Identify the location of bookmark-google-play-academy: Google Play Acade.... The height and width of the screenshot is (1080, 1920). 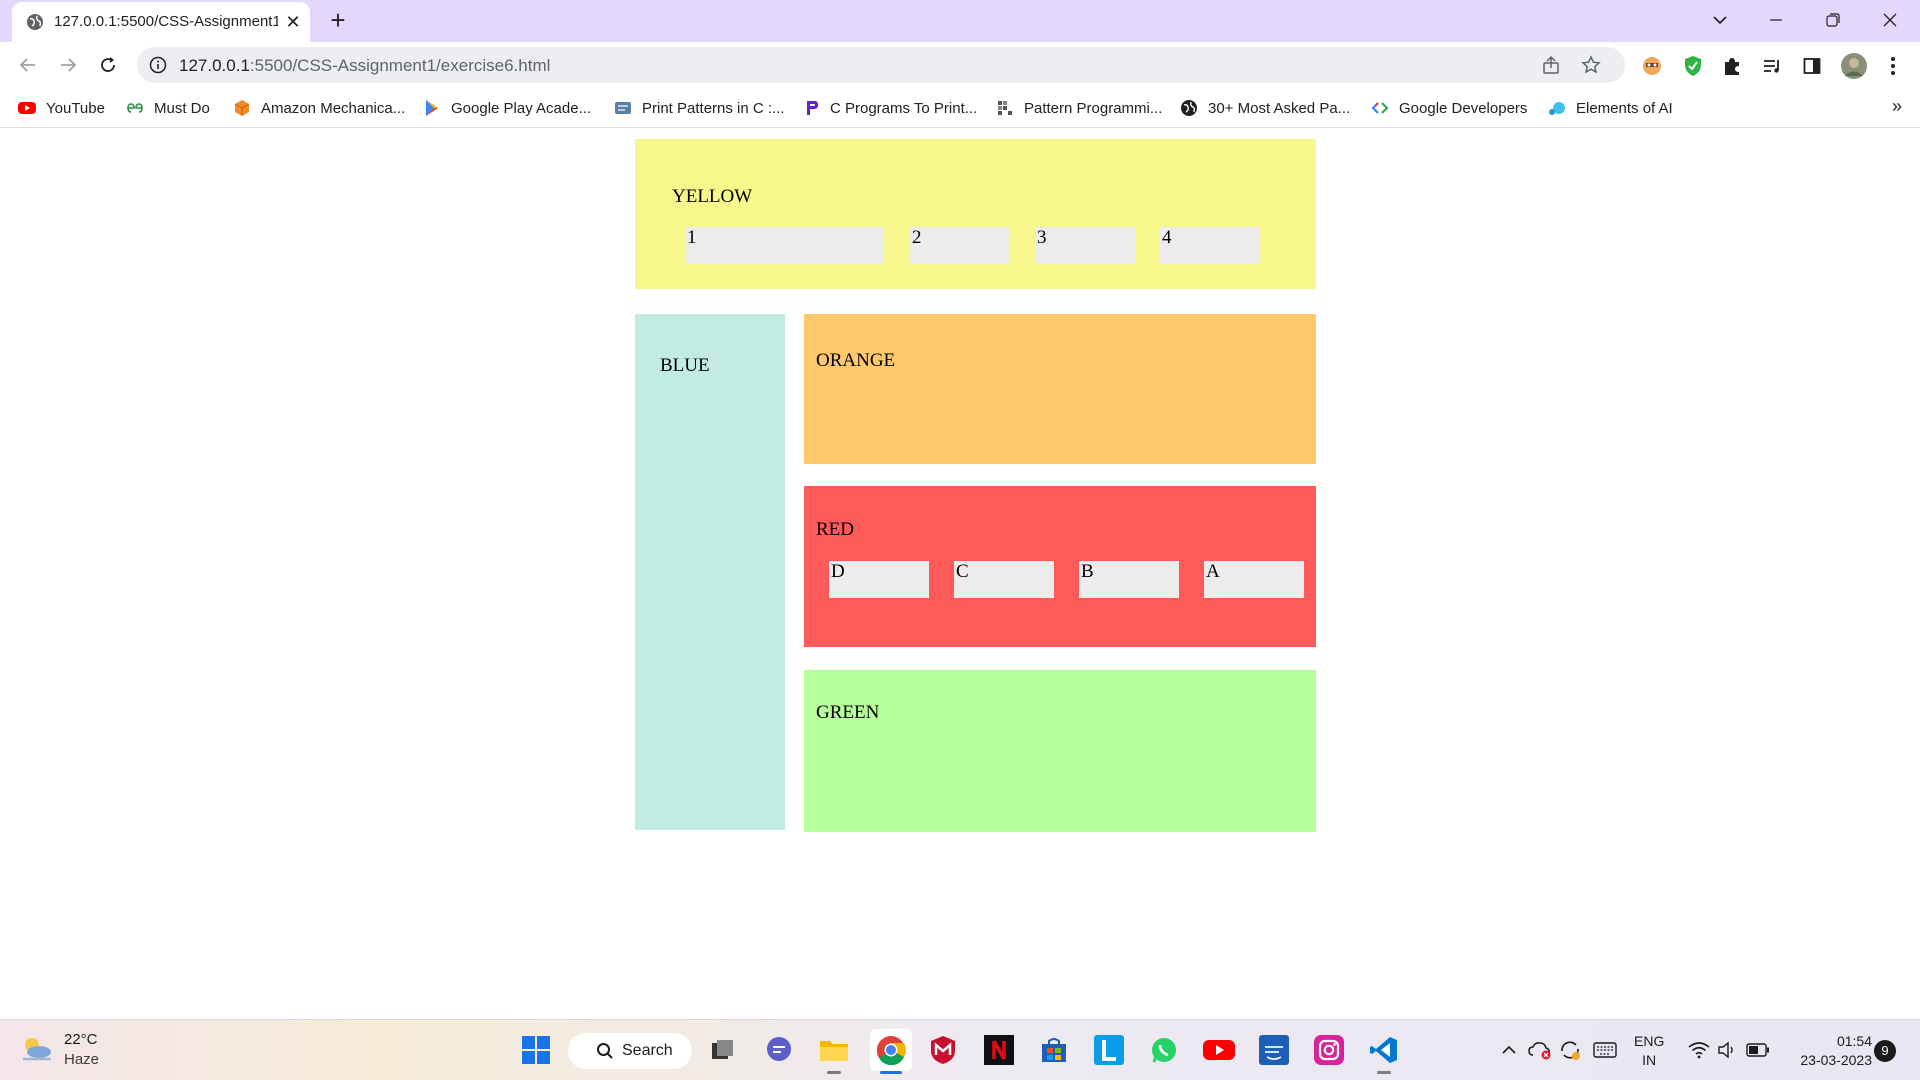
(507, 108).